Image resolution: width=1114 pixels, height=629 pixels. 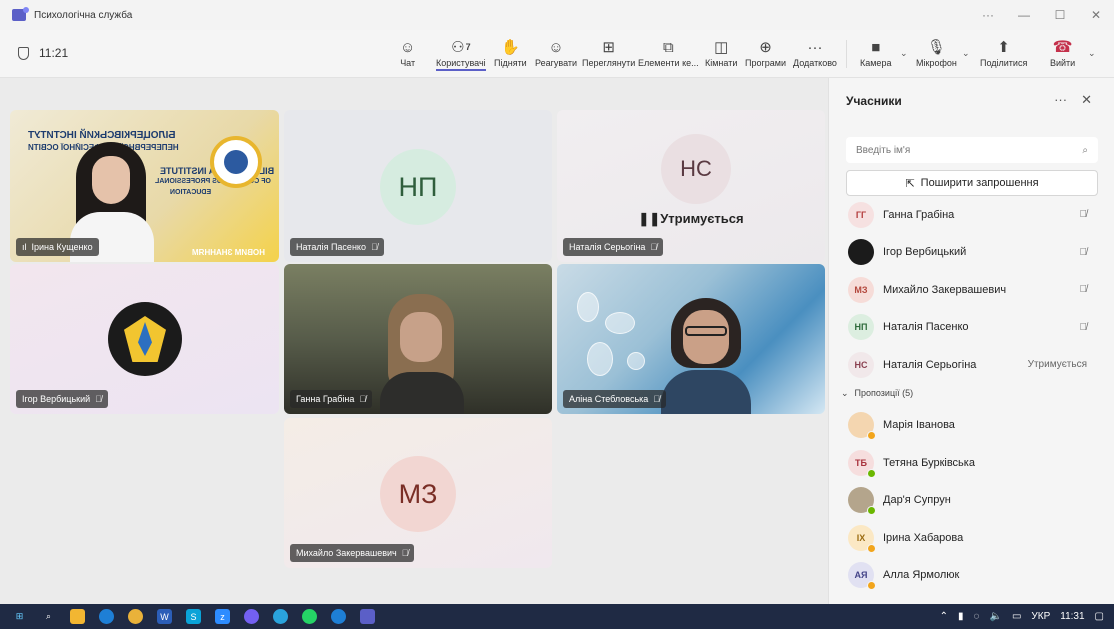 What do you see at coordinates (971, 252) in the screenshot?
I see `participant-row: Ігор Вербицький 🎙̸` at bounding box center [971, 252].